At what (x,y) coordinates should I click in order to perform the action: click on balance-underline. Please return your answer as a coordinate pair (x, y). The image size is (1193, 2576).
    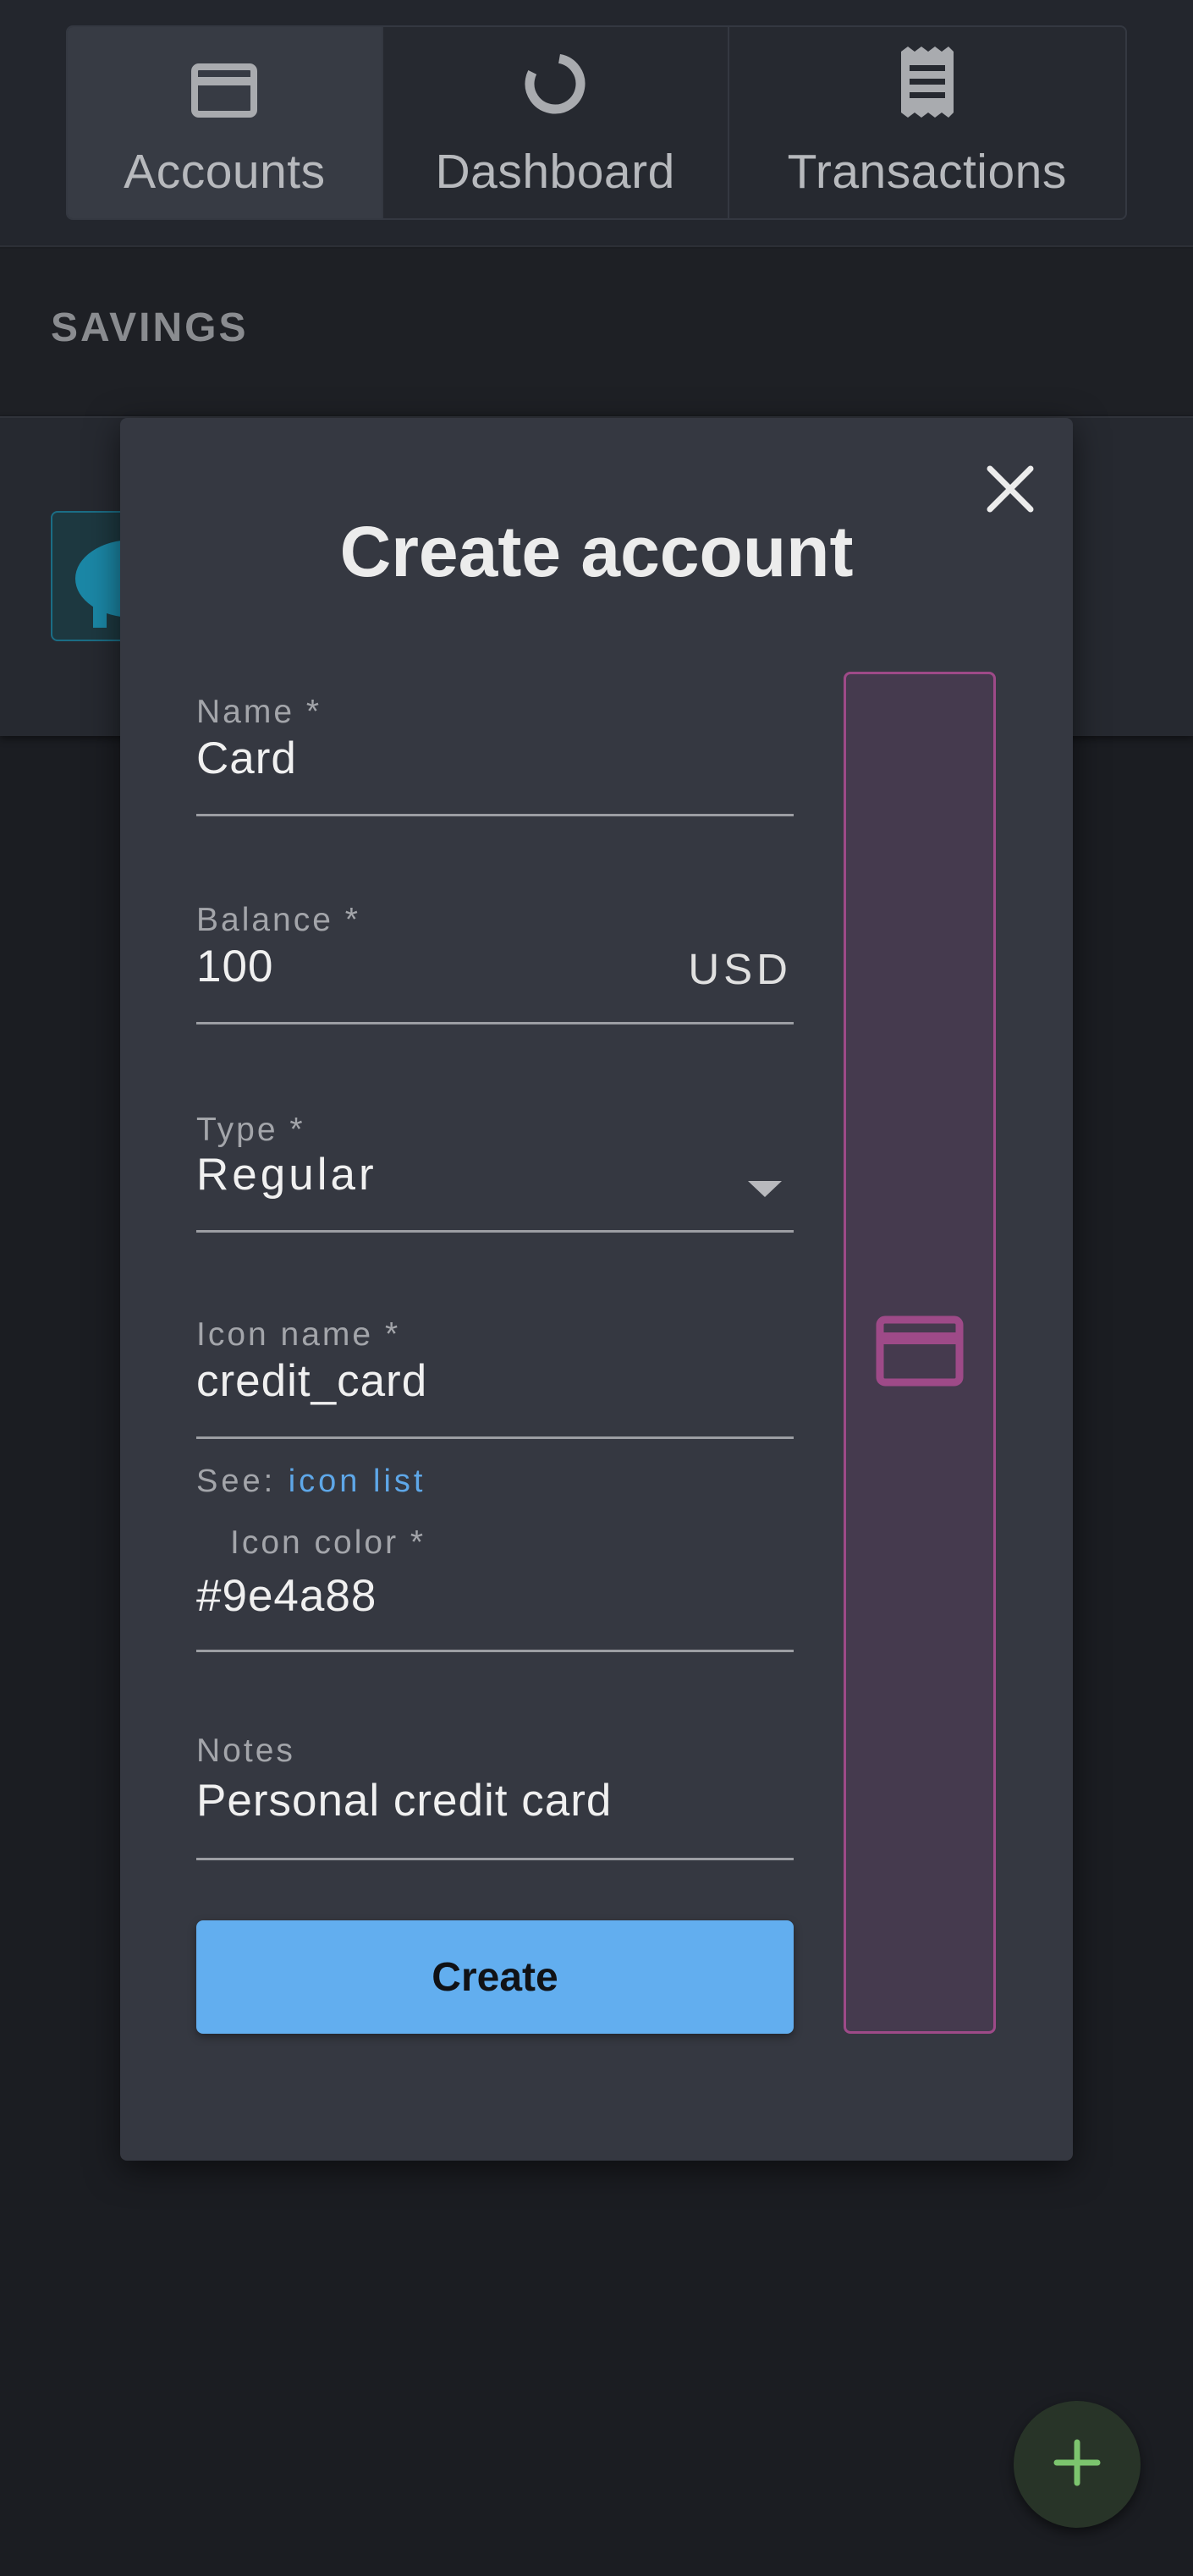
    Looking at the image, I should click on (495, 1023).